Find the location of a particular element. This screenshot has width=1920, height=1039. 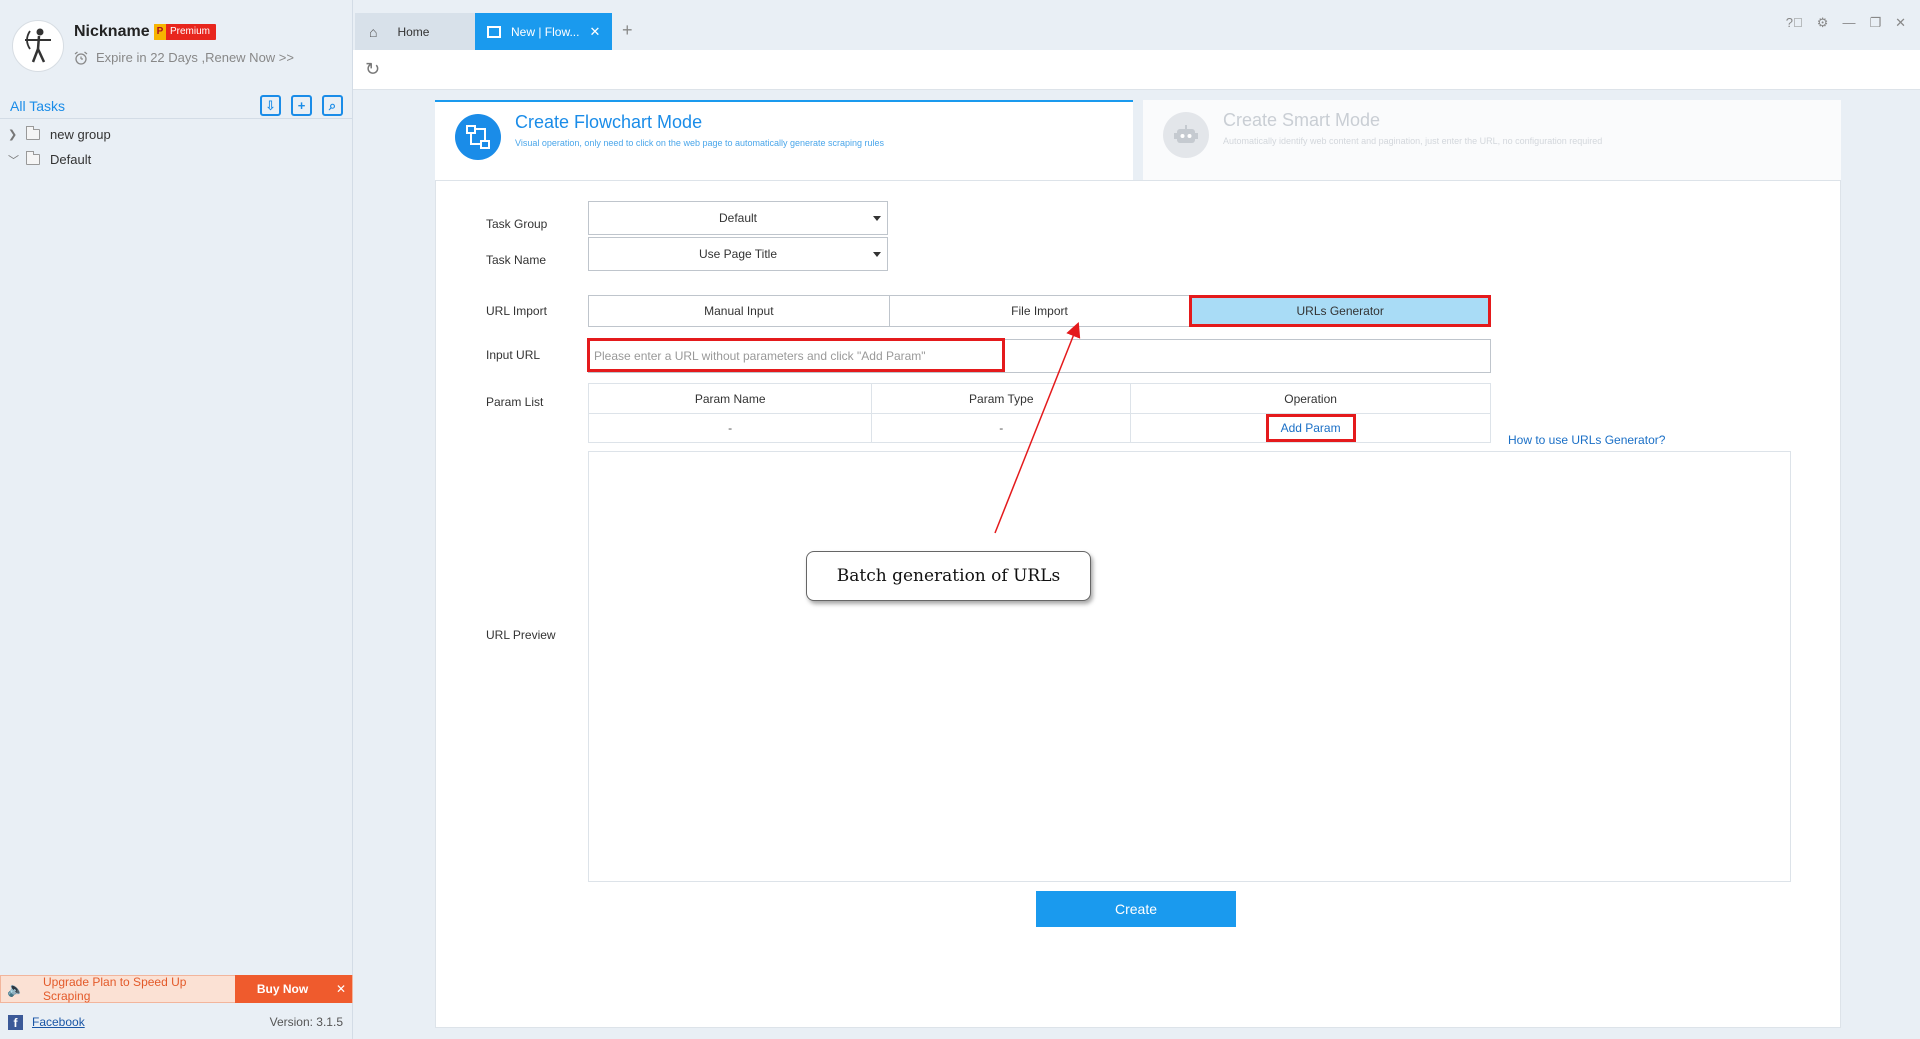

url-import-switch: Manual Input File Import URLs Generator is located at coordinates (1040, 311).